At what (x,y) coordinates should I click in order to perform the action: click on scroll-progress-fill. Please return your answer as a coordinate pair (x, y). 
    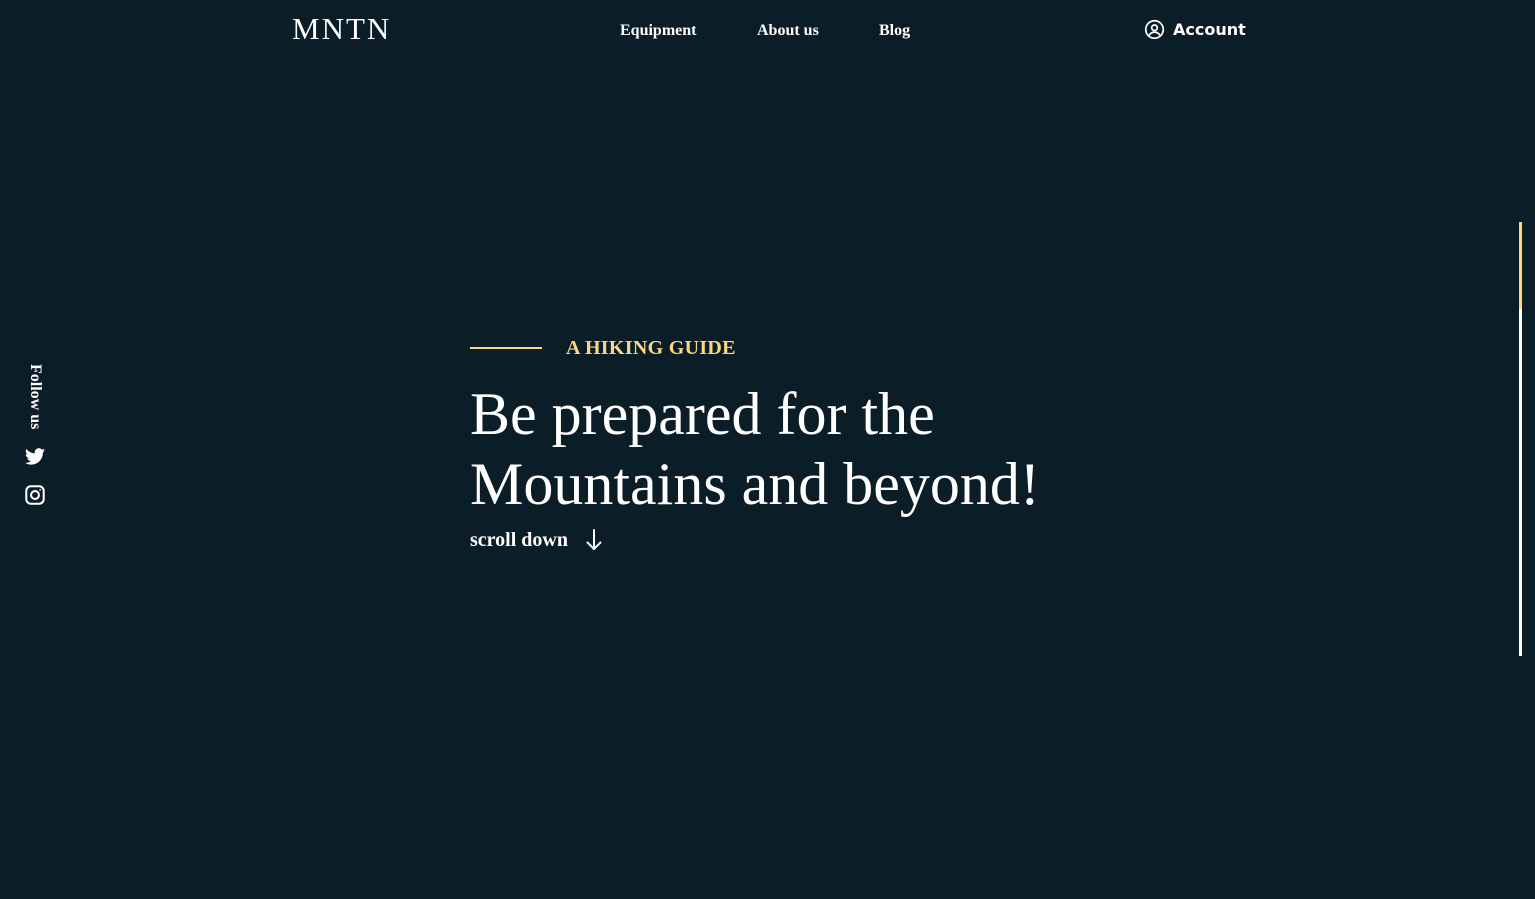
    Looking at the image, I should click on (1520, 265).